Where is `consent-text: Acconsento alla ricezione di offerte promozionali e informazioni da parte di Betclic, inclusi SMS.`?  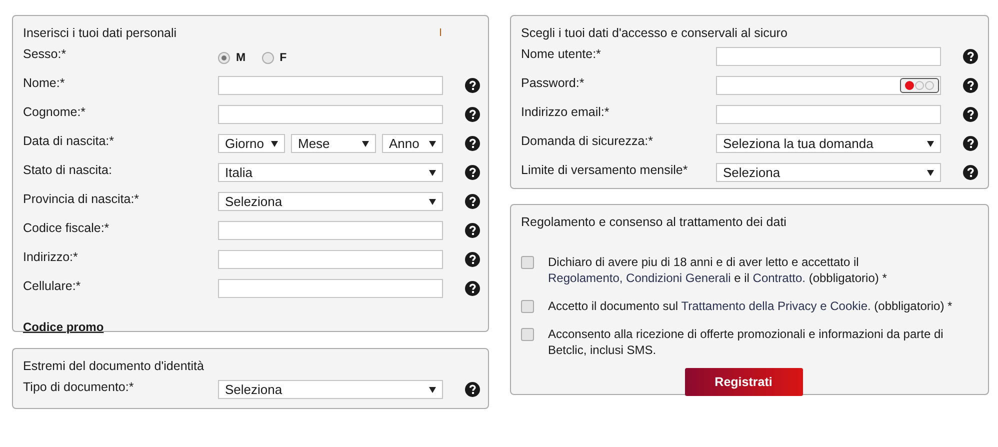
consent-text: Acconsento alla ricezione di offerte promozionali e informazioni da parte di Betclic, inclusi SMS. is located at coordinates (746, 342).